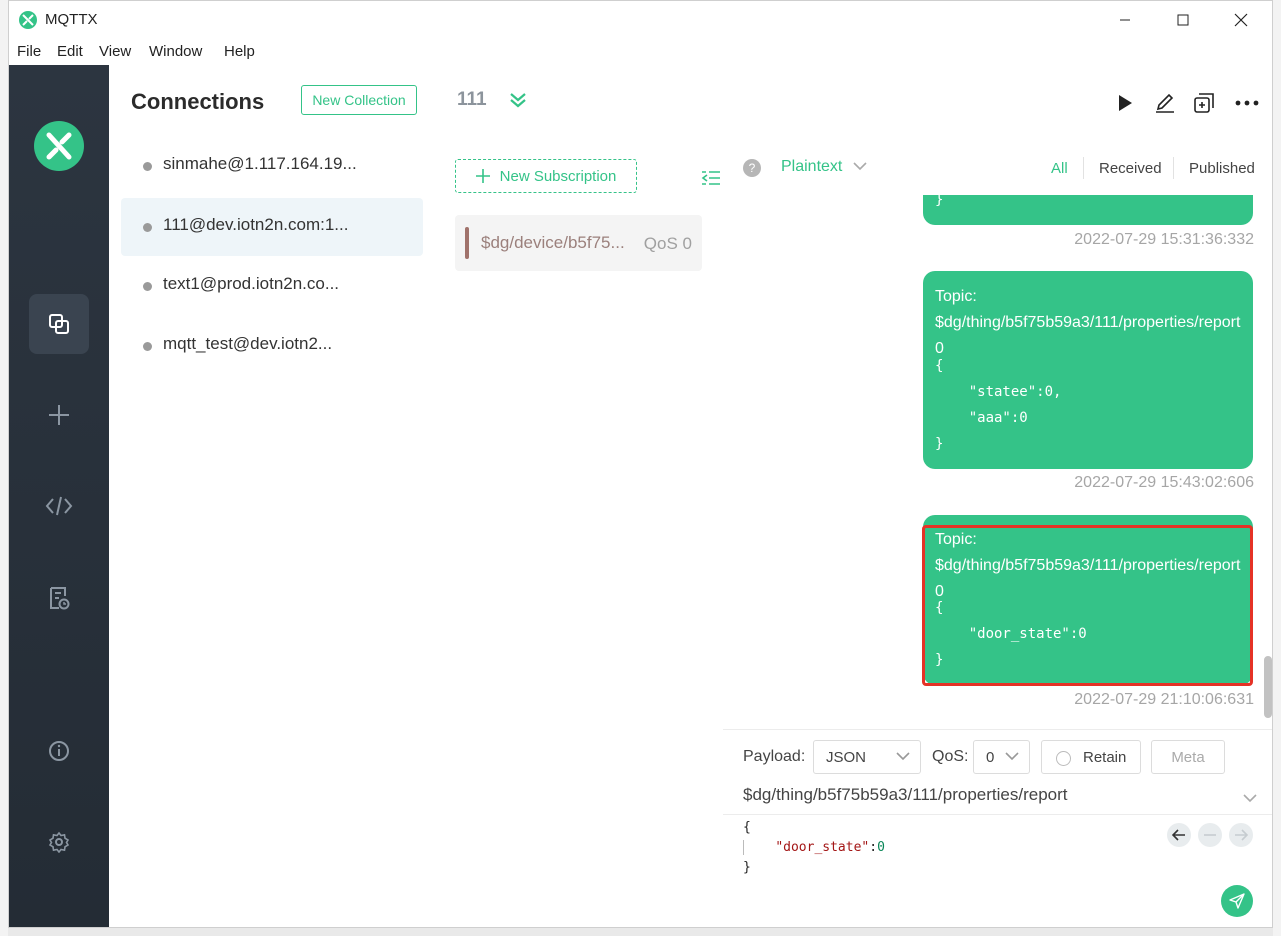 The image size is (1281, 936). I want to click on gear-icon, so click(59, 842).